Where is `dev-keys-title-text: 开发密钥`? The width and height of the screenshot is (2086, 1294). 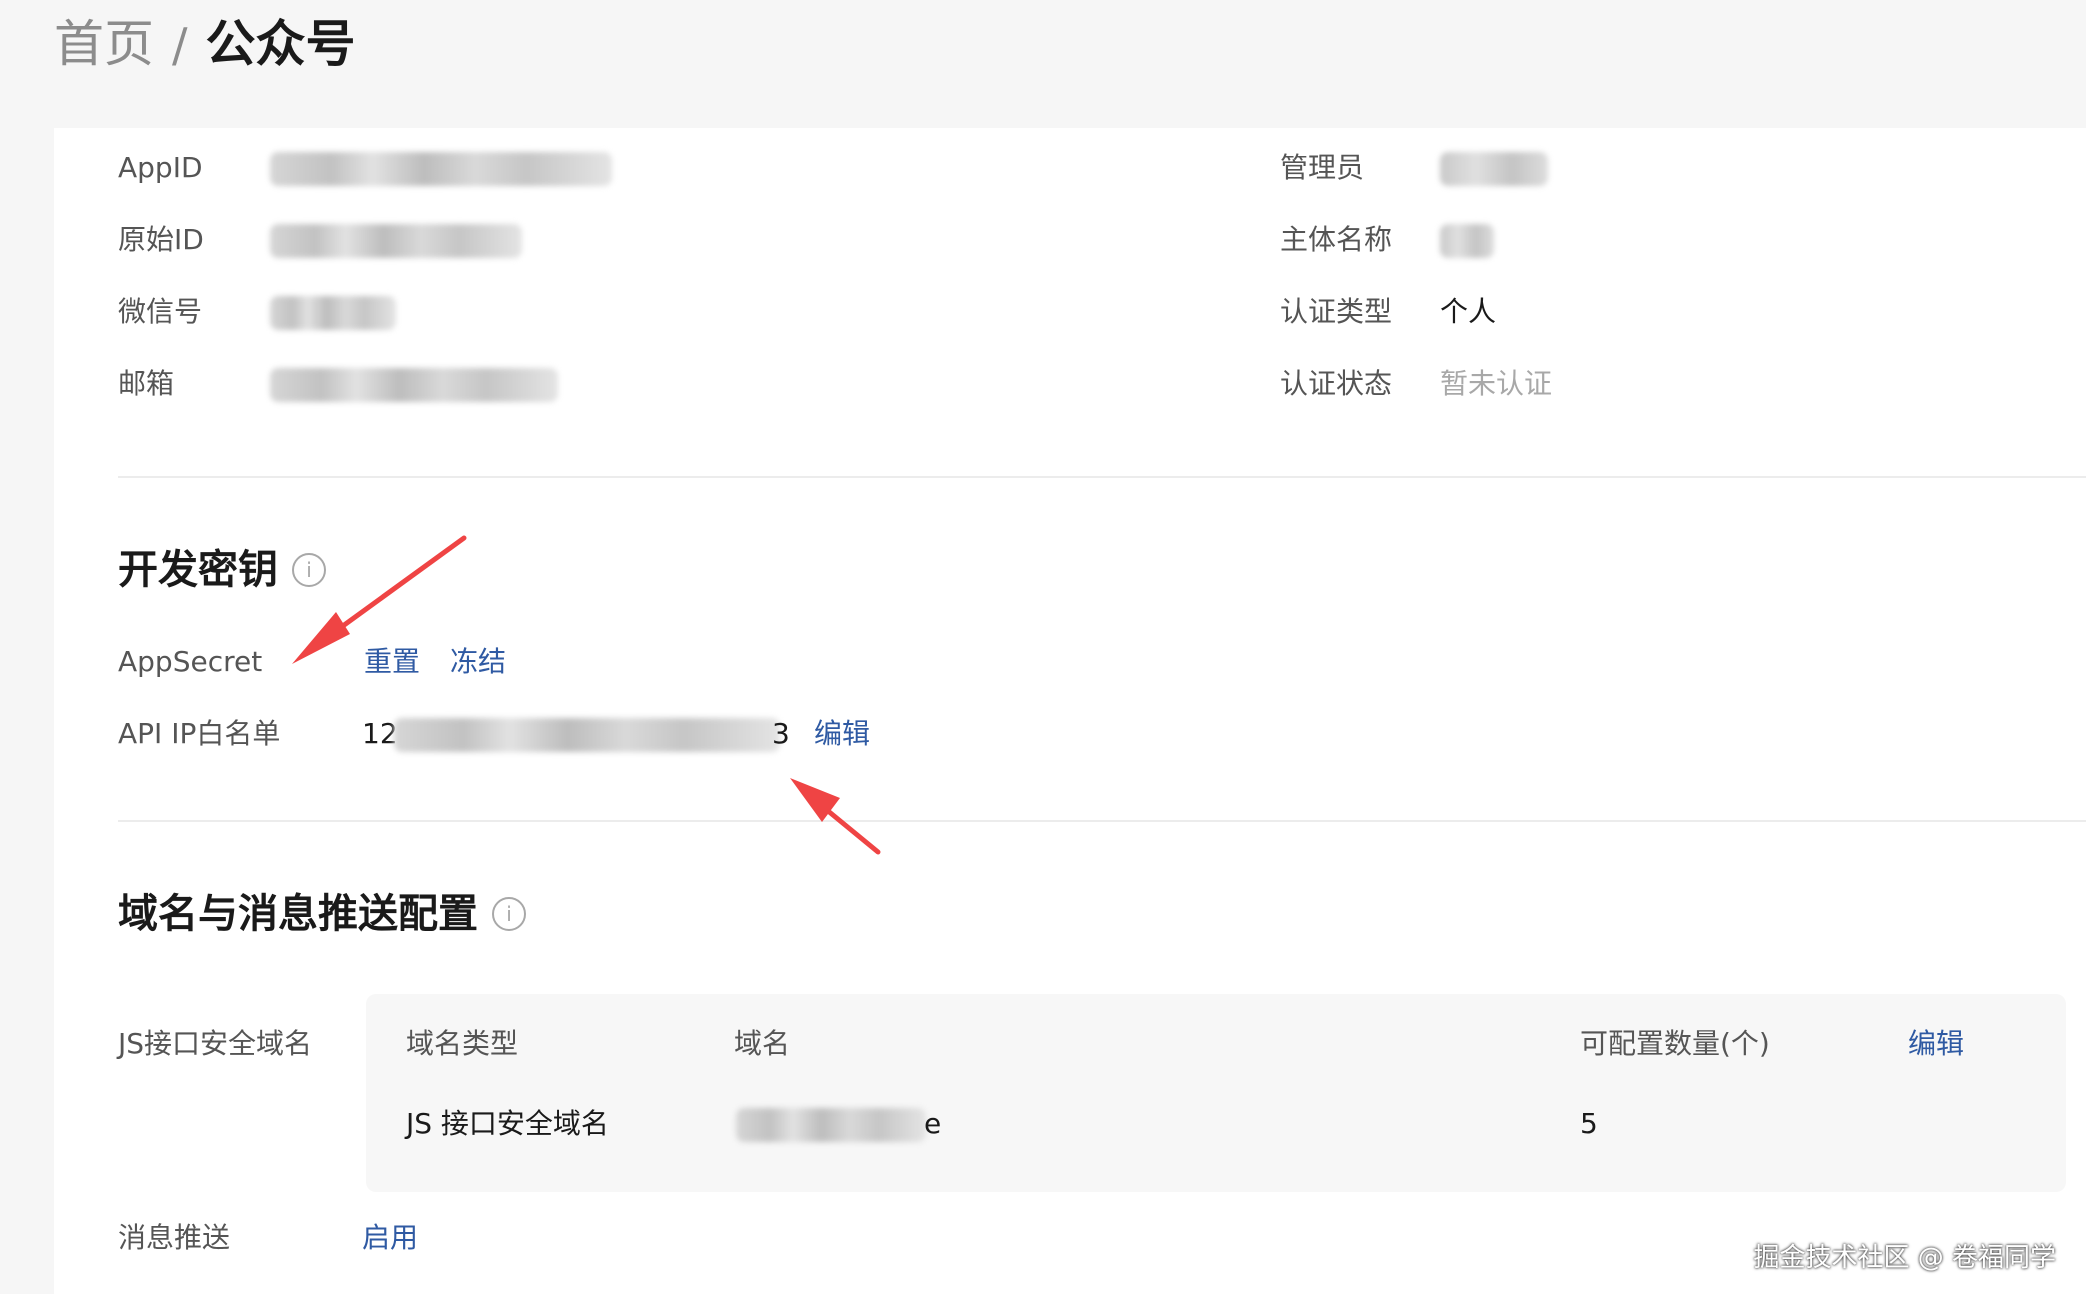 dev-keys-title-text: 开发密钥 is located at coordinates (198, 570).